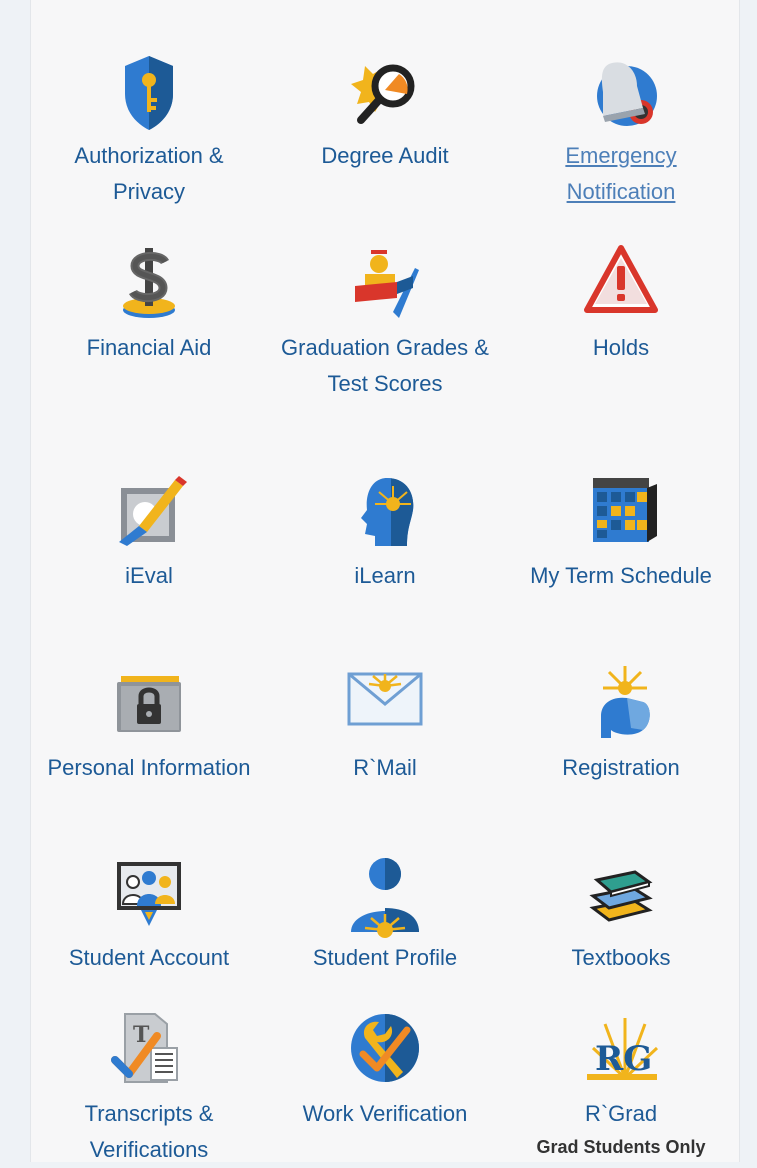 The image size is (757, 1168). I want to click on calendar-icon, so click(625, 510).